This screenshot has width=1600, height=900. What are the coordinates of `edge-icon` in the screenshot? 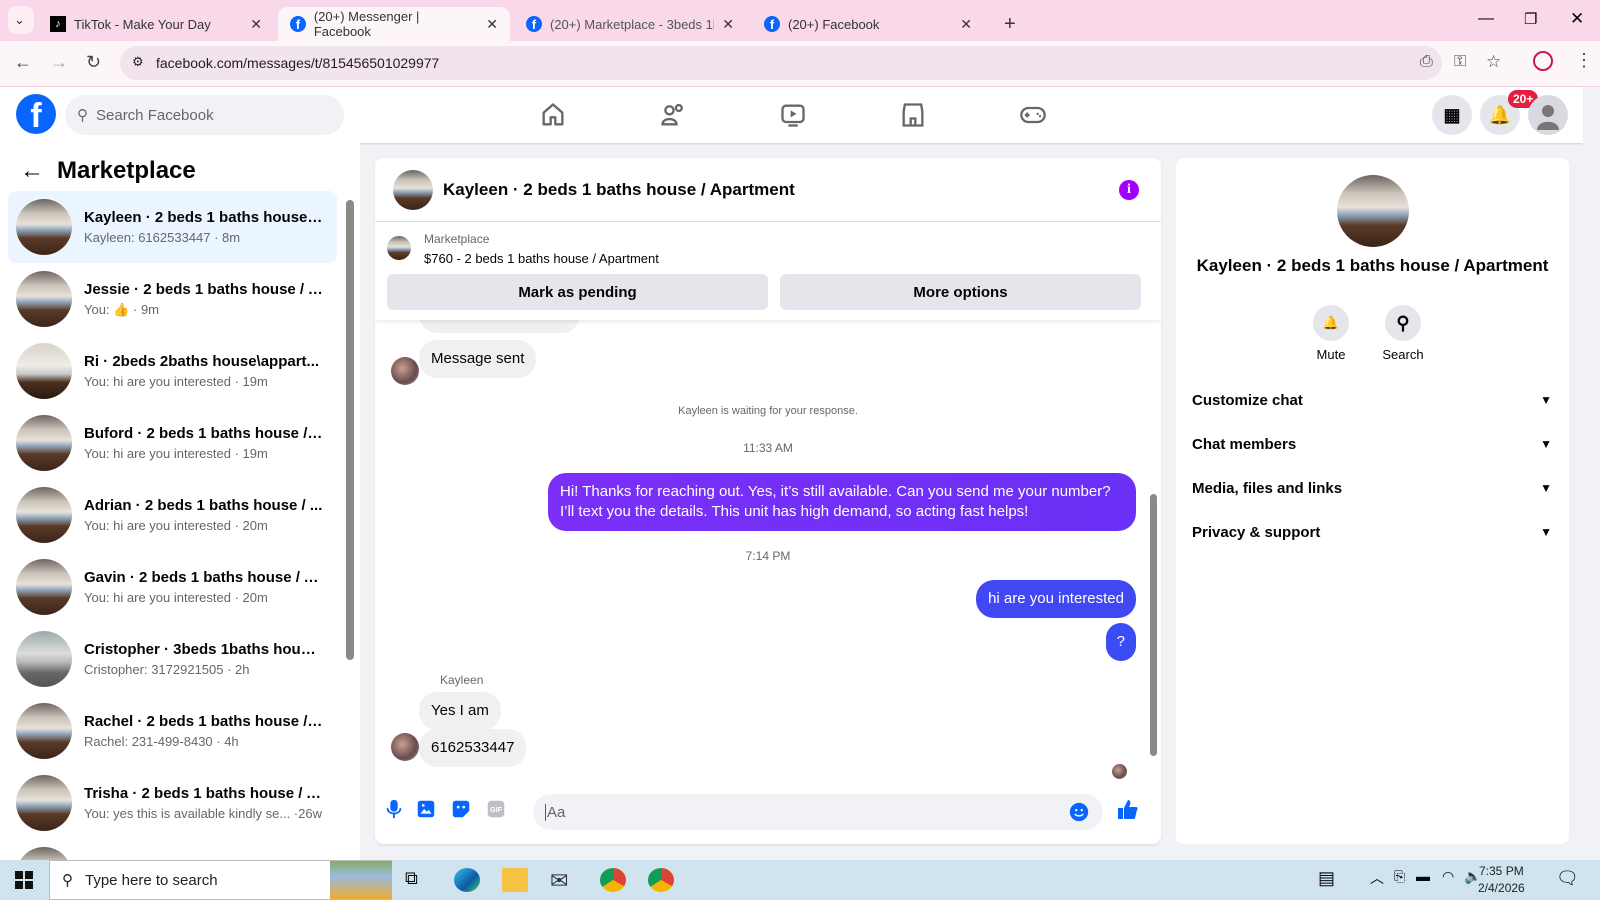 It's located at (467, 880).